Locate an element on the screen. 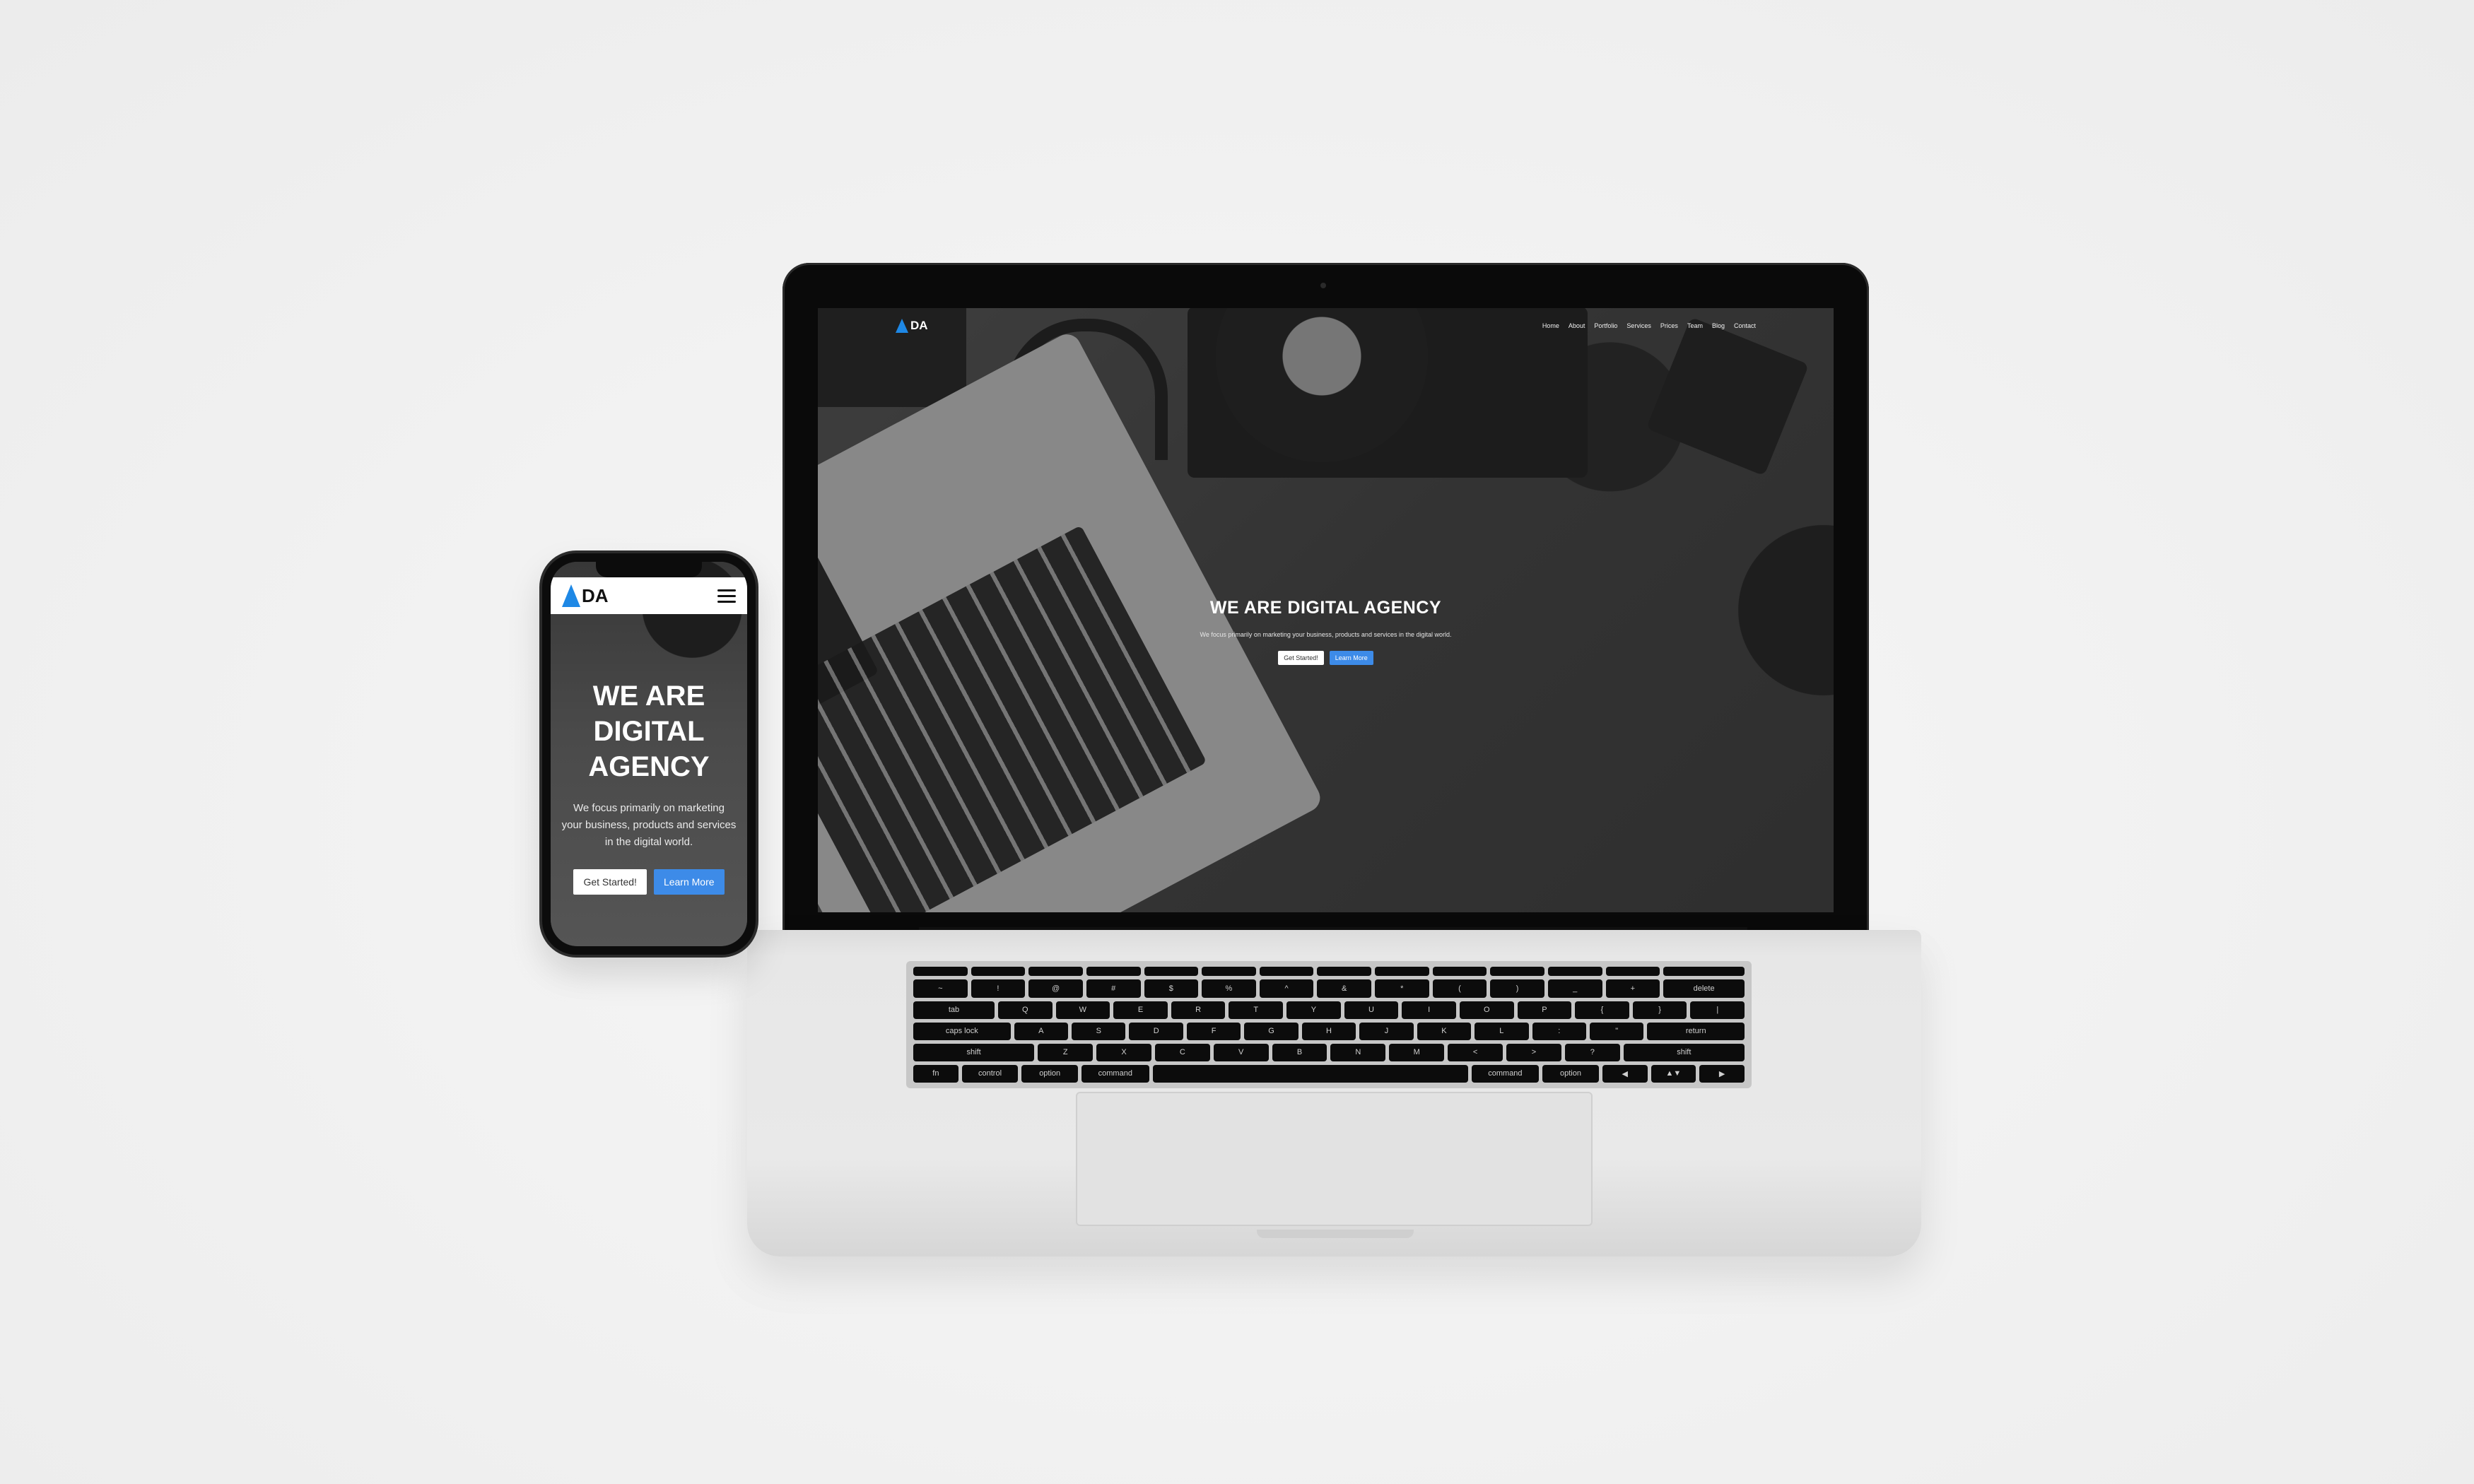 Image resolution: width=2474 pixels, height=1484 pixels. key: < is located at coordinates (1476, 1052).